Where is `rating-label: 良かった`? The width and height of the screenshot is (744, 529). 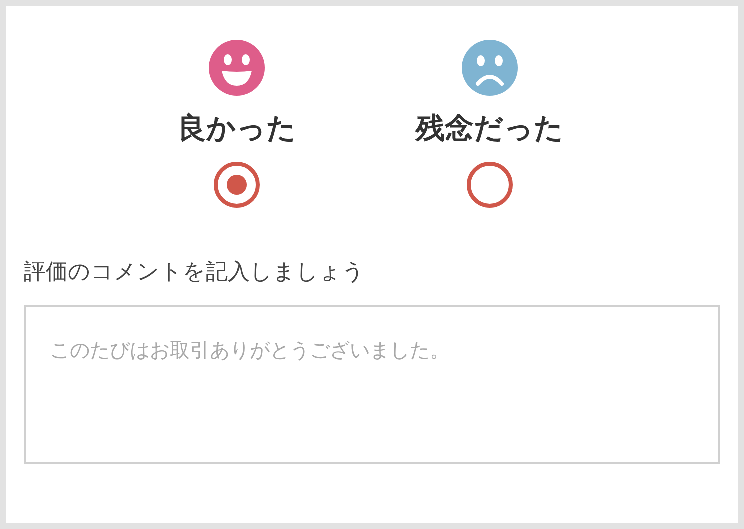 rating-label: 良かった is located at coordinates (237, 128).